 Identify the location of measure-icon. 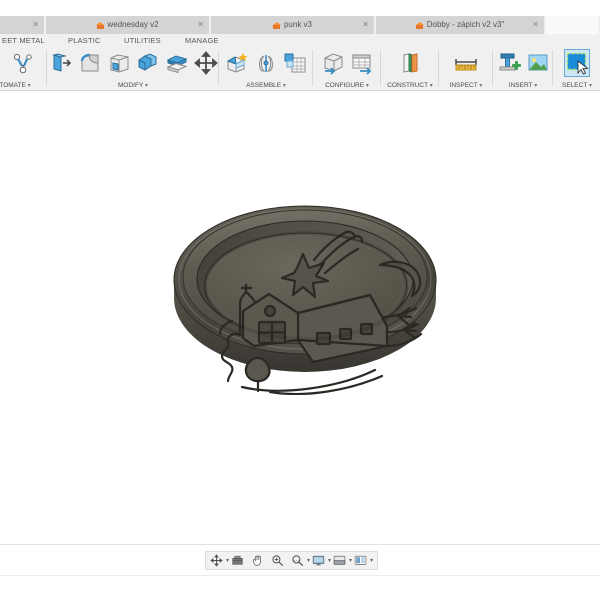
(466, 63).